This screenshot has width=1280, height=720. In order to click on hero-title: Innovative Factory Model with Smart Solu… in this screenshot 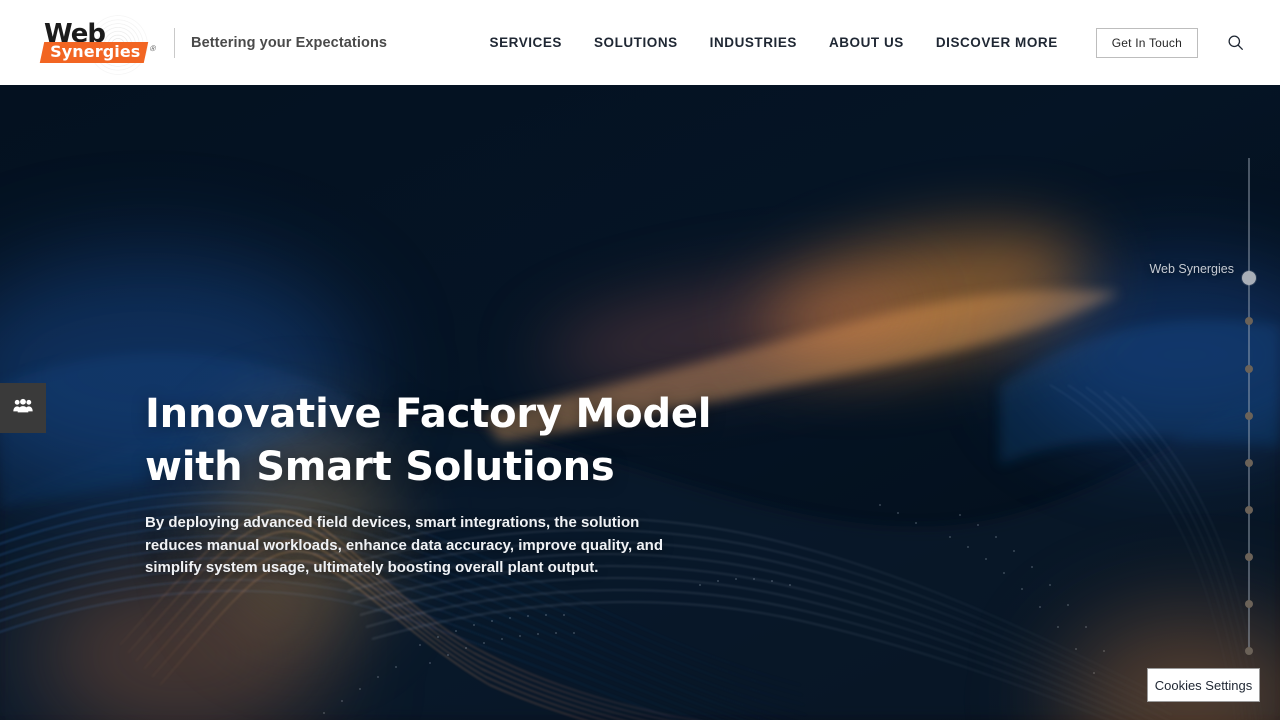, I will do `click(455, 441)`.